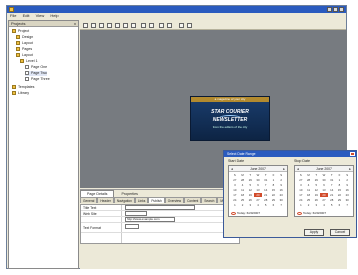 The width and height of the screenshot is (358, 275). What do you see at coordinates (151, 25) in the screenshot?
I see `redo-icon` at bounding box center [151, 25].